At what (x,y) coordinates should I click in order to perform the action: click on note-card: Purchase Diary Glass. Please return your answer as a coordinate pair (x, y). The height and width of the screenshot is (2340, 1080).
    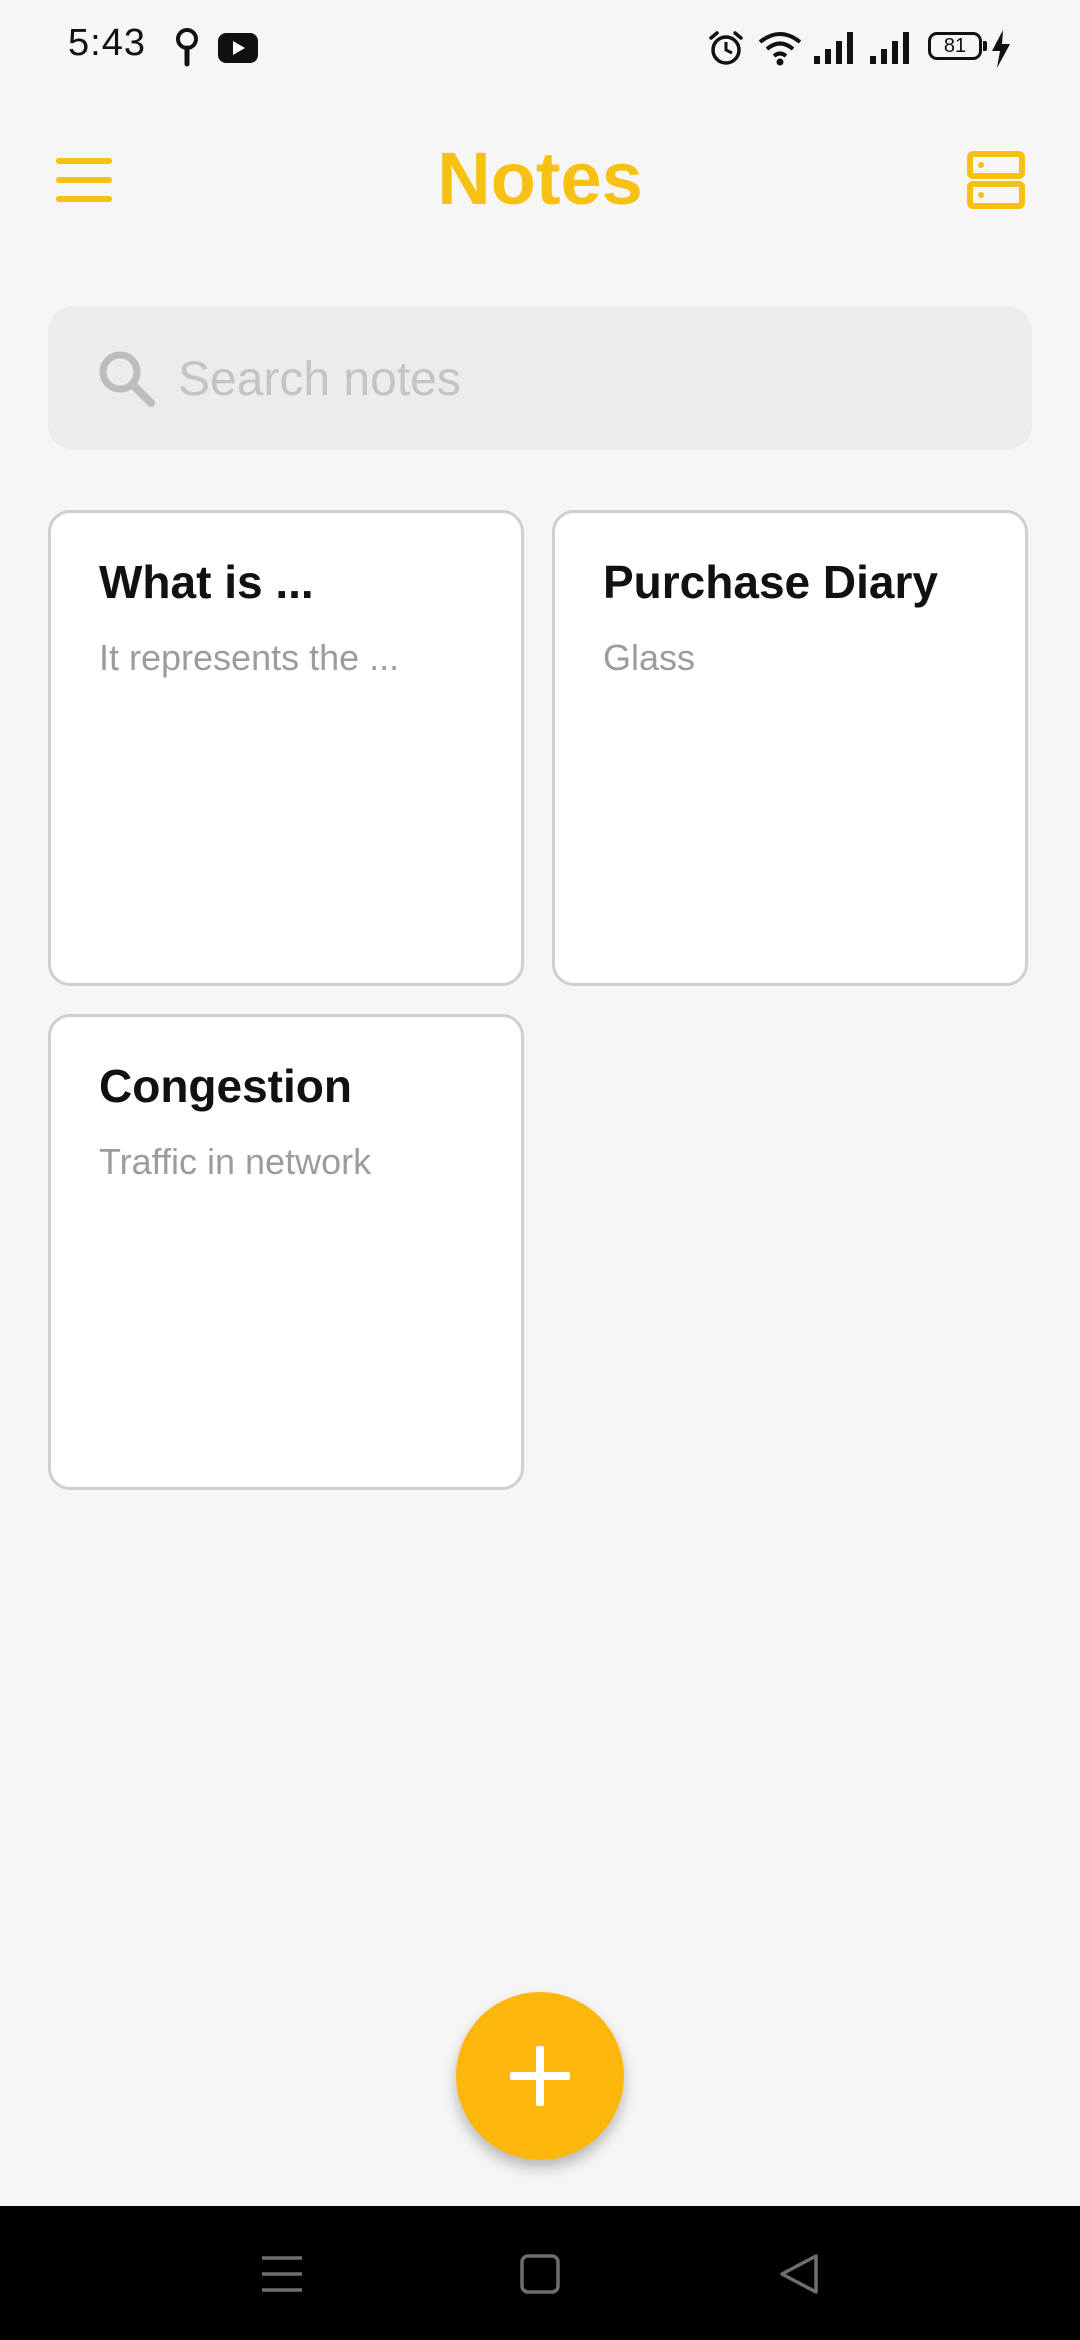
    Looking at the image, I should click on (790, 748).